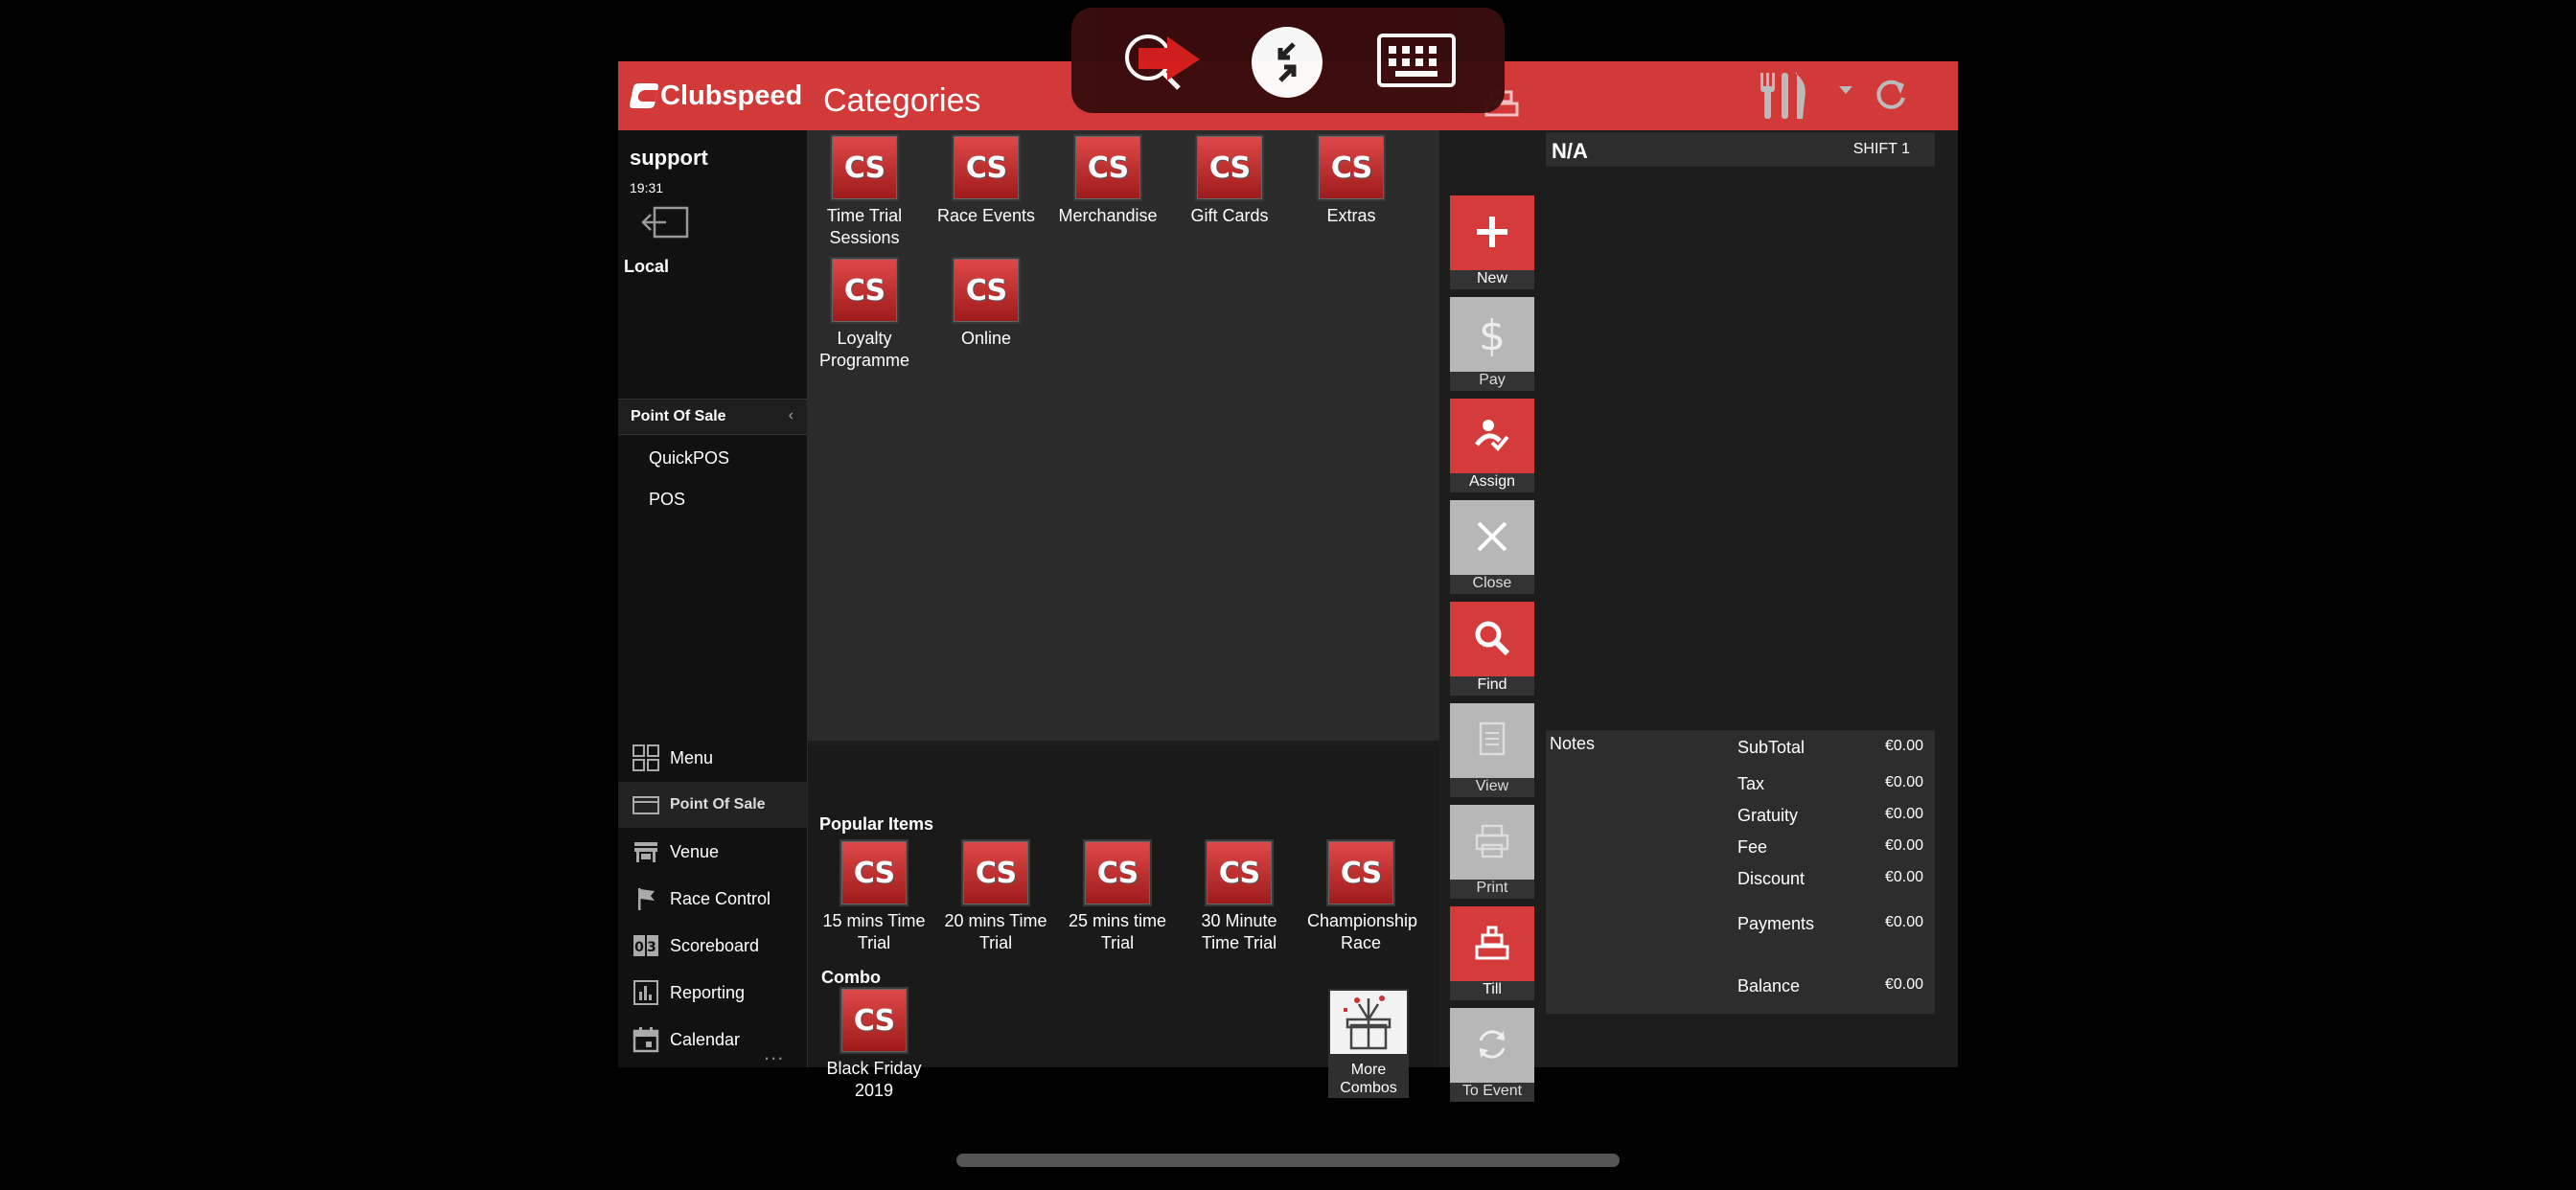 Image resolution: width=2576 pixels, height=1190 pixels. I want to click on red-arrow-icon, so click(1169, 58).